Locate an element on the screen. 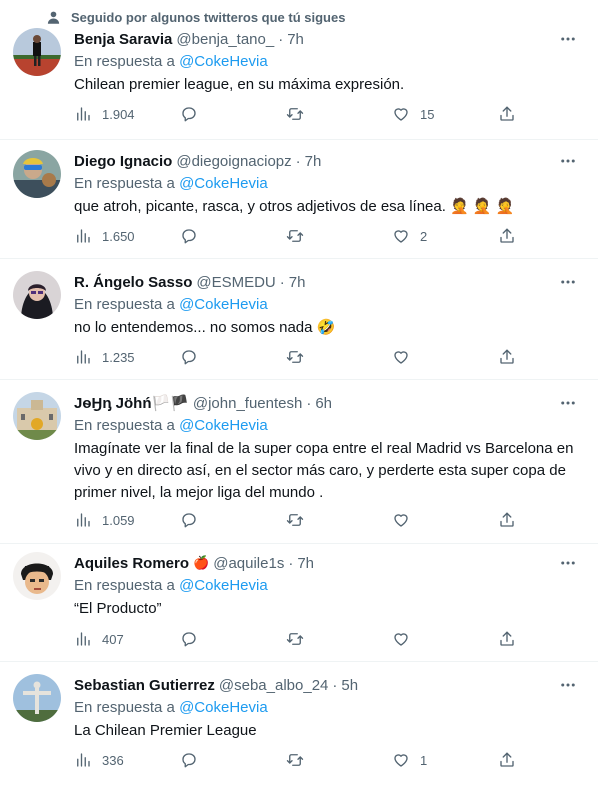 The height and width of the screenshot is (789, 598). display-name: JѳӇᶇ Jöhń🏳️🏴 is located at coordinates (131, 403).